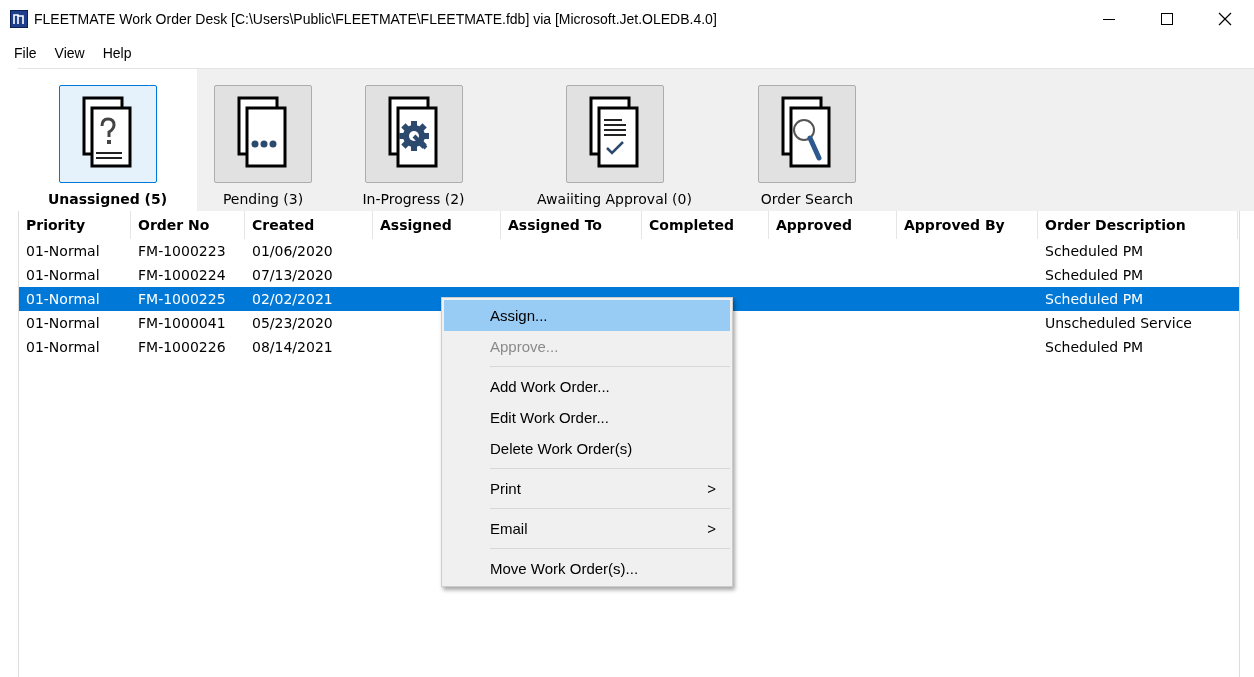 Image resolution: width=1254 pixels, height=677 pixels. What do you see at coordinates (587, 488) in the screenshot?
I see `menu-item: Print >` at bounding box center [587, 488].